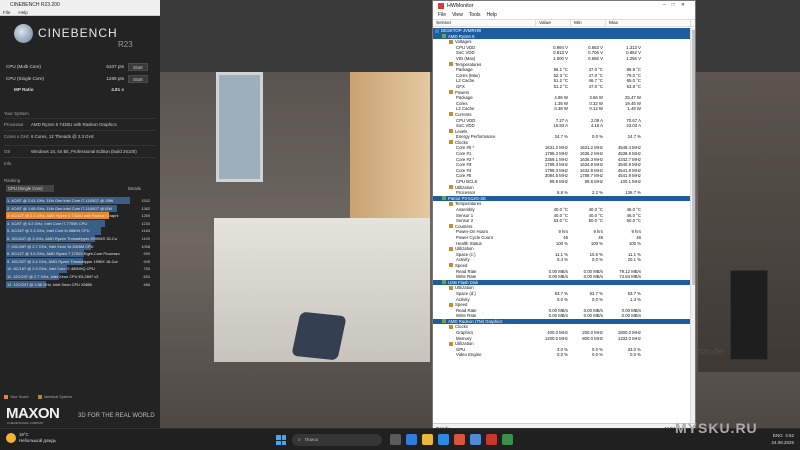  I want to click on wallpaper-pillow, so click(319, 336).